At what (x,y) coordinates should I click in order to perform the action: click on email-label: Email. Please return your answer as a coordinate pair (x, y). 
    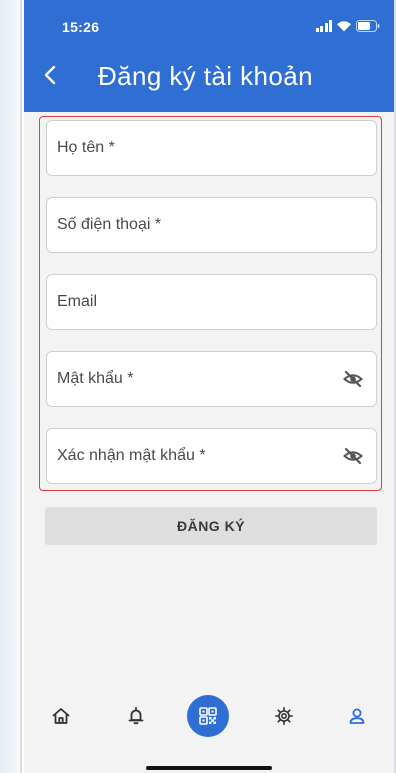
    Looking at the image, I should click on (77, 301).